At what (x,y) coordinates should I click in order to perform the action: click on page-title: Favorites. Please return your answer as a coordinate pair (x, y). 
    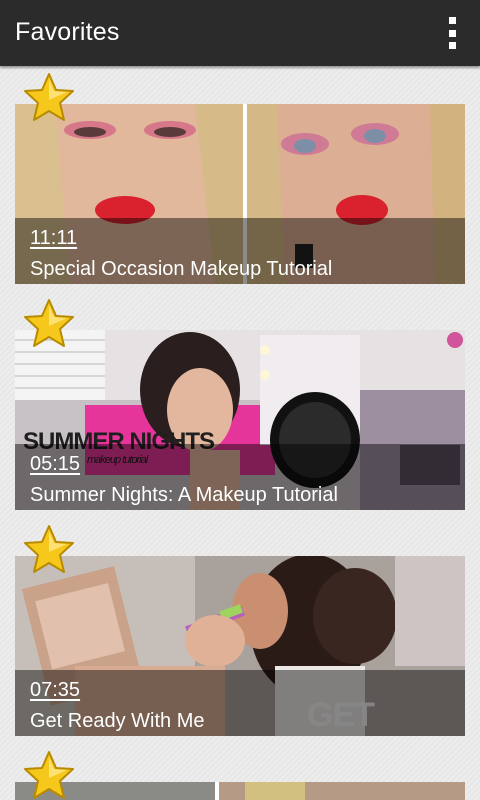
    Looking at the image, I should click on (67, 32).